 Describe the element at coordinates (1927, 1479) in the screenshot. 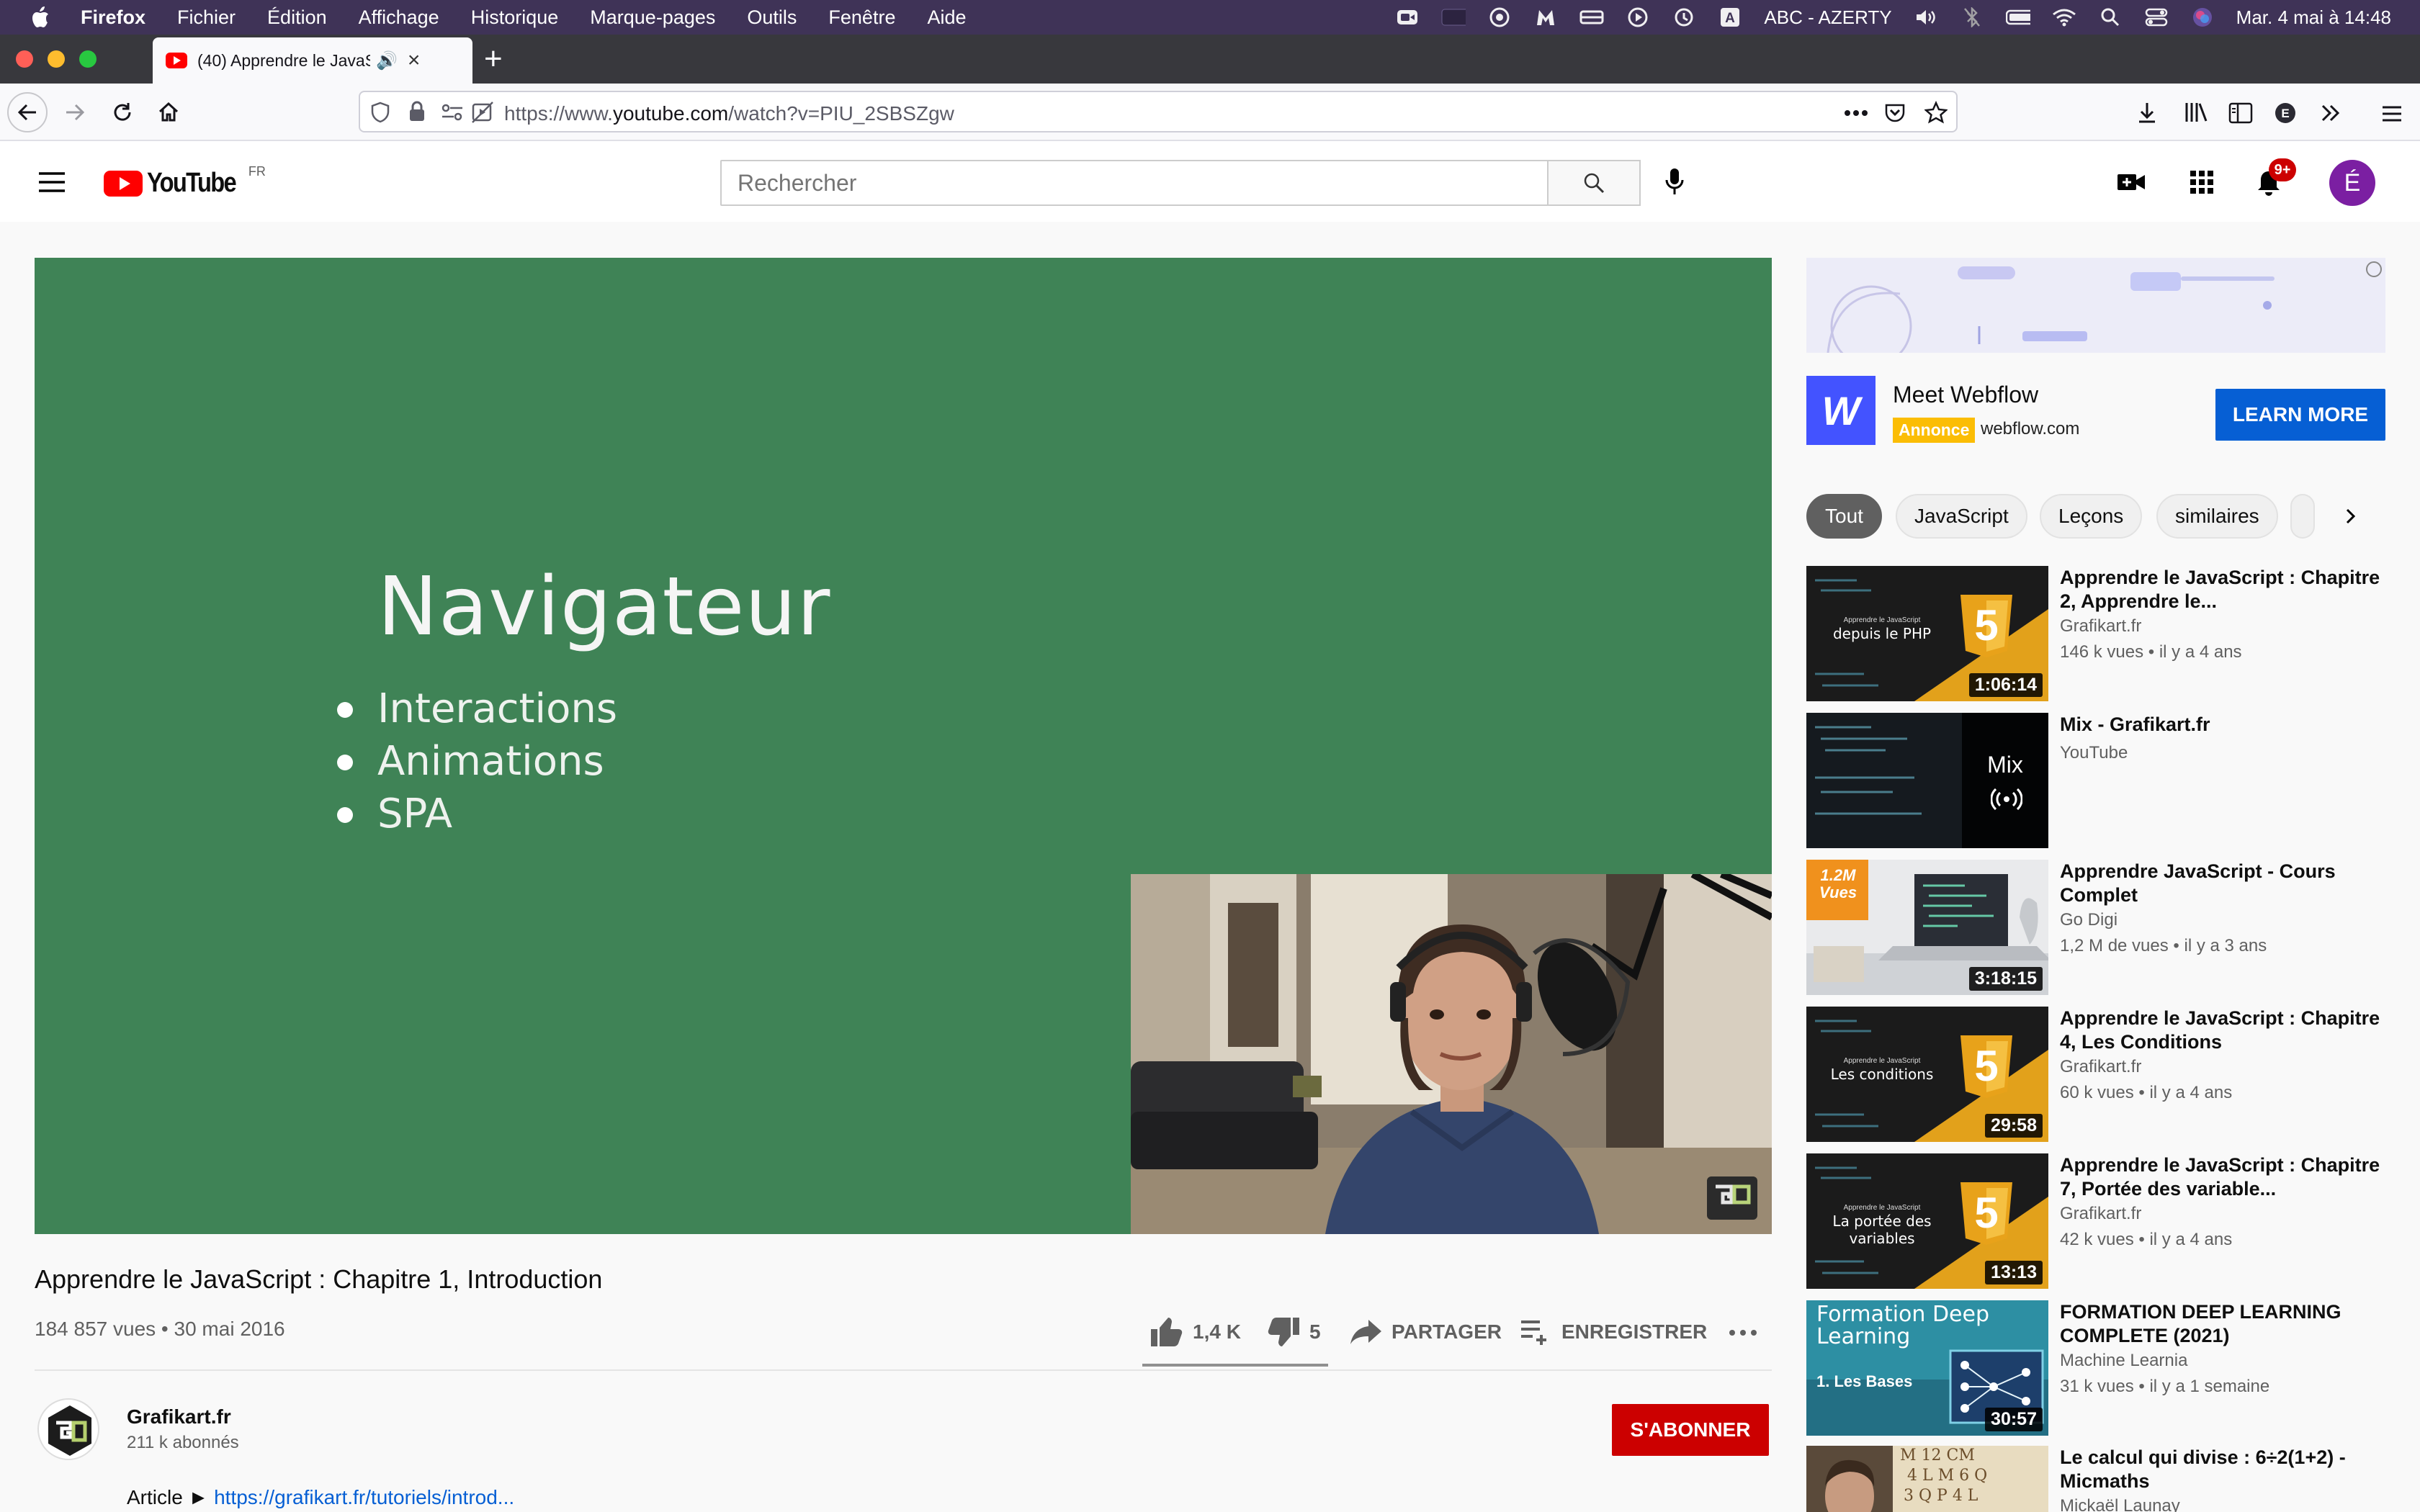

I see `video-thumbnail: M 12 CM 4 L M 6 Q 3 Q P 4 L` at that location.